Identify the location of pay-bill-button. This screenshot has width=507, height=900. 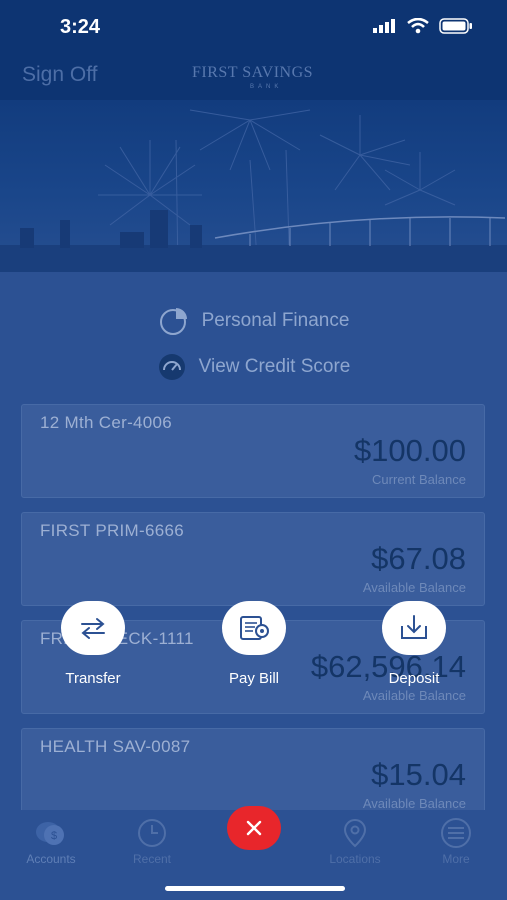
(254, 628).